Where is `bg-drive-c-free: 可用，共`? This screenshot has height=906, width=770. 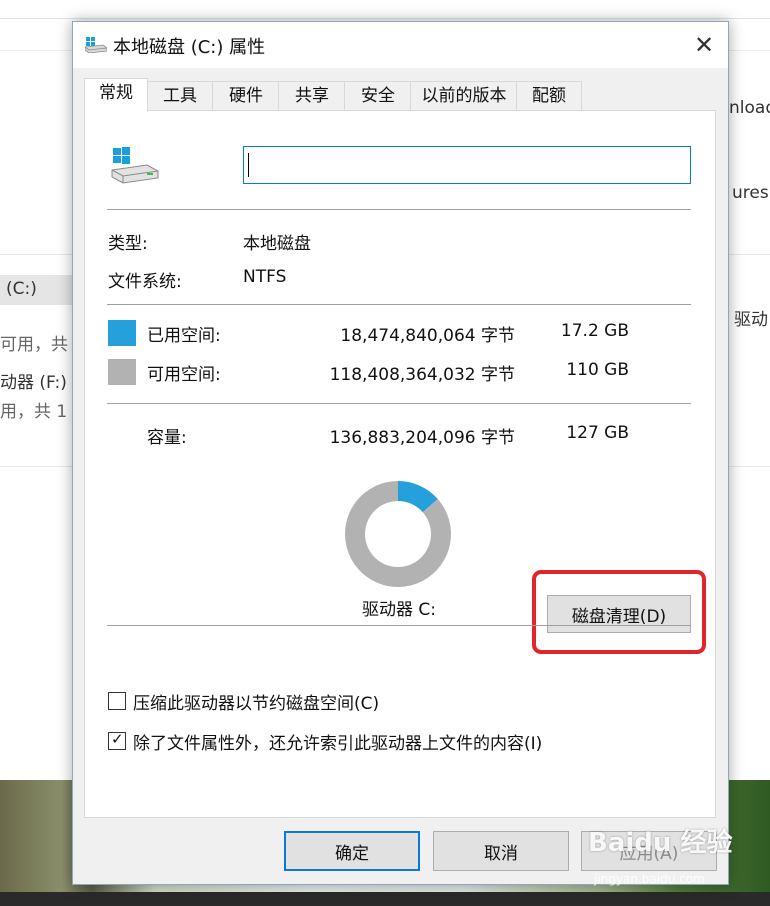
bg-drive-c-free: 可用，共 is located at coordinates (34, 345).